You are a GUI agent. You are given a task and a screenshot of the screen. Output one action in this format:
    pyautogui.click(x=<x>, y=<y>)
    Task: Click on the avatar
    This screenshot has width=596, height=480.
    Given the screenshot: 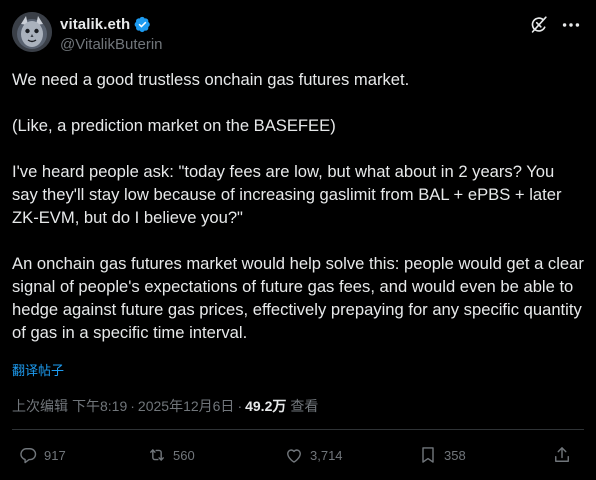 What is the action you would take?
    pyautogui.click(x=32, y=32)
    